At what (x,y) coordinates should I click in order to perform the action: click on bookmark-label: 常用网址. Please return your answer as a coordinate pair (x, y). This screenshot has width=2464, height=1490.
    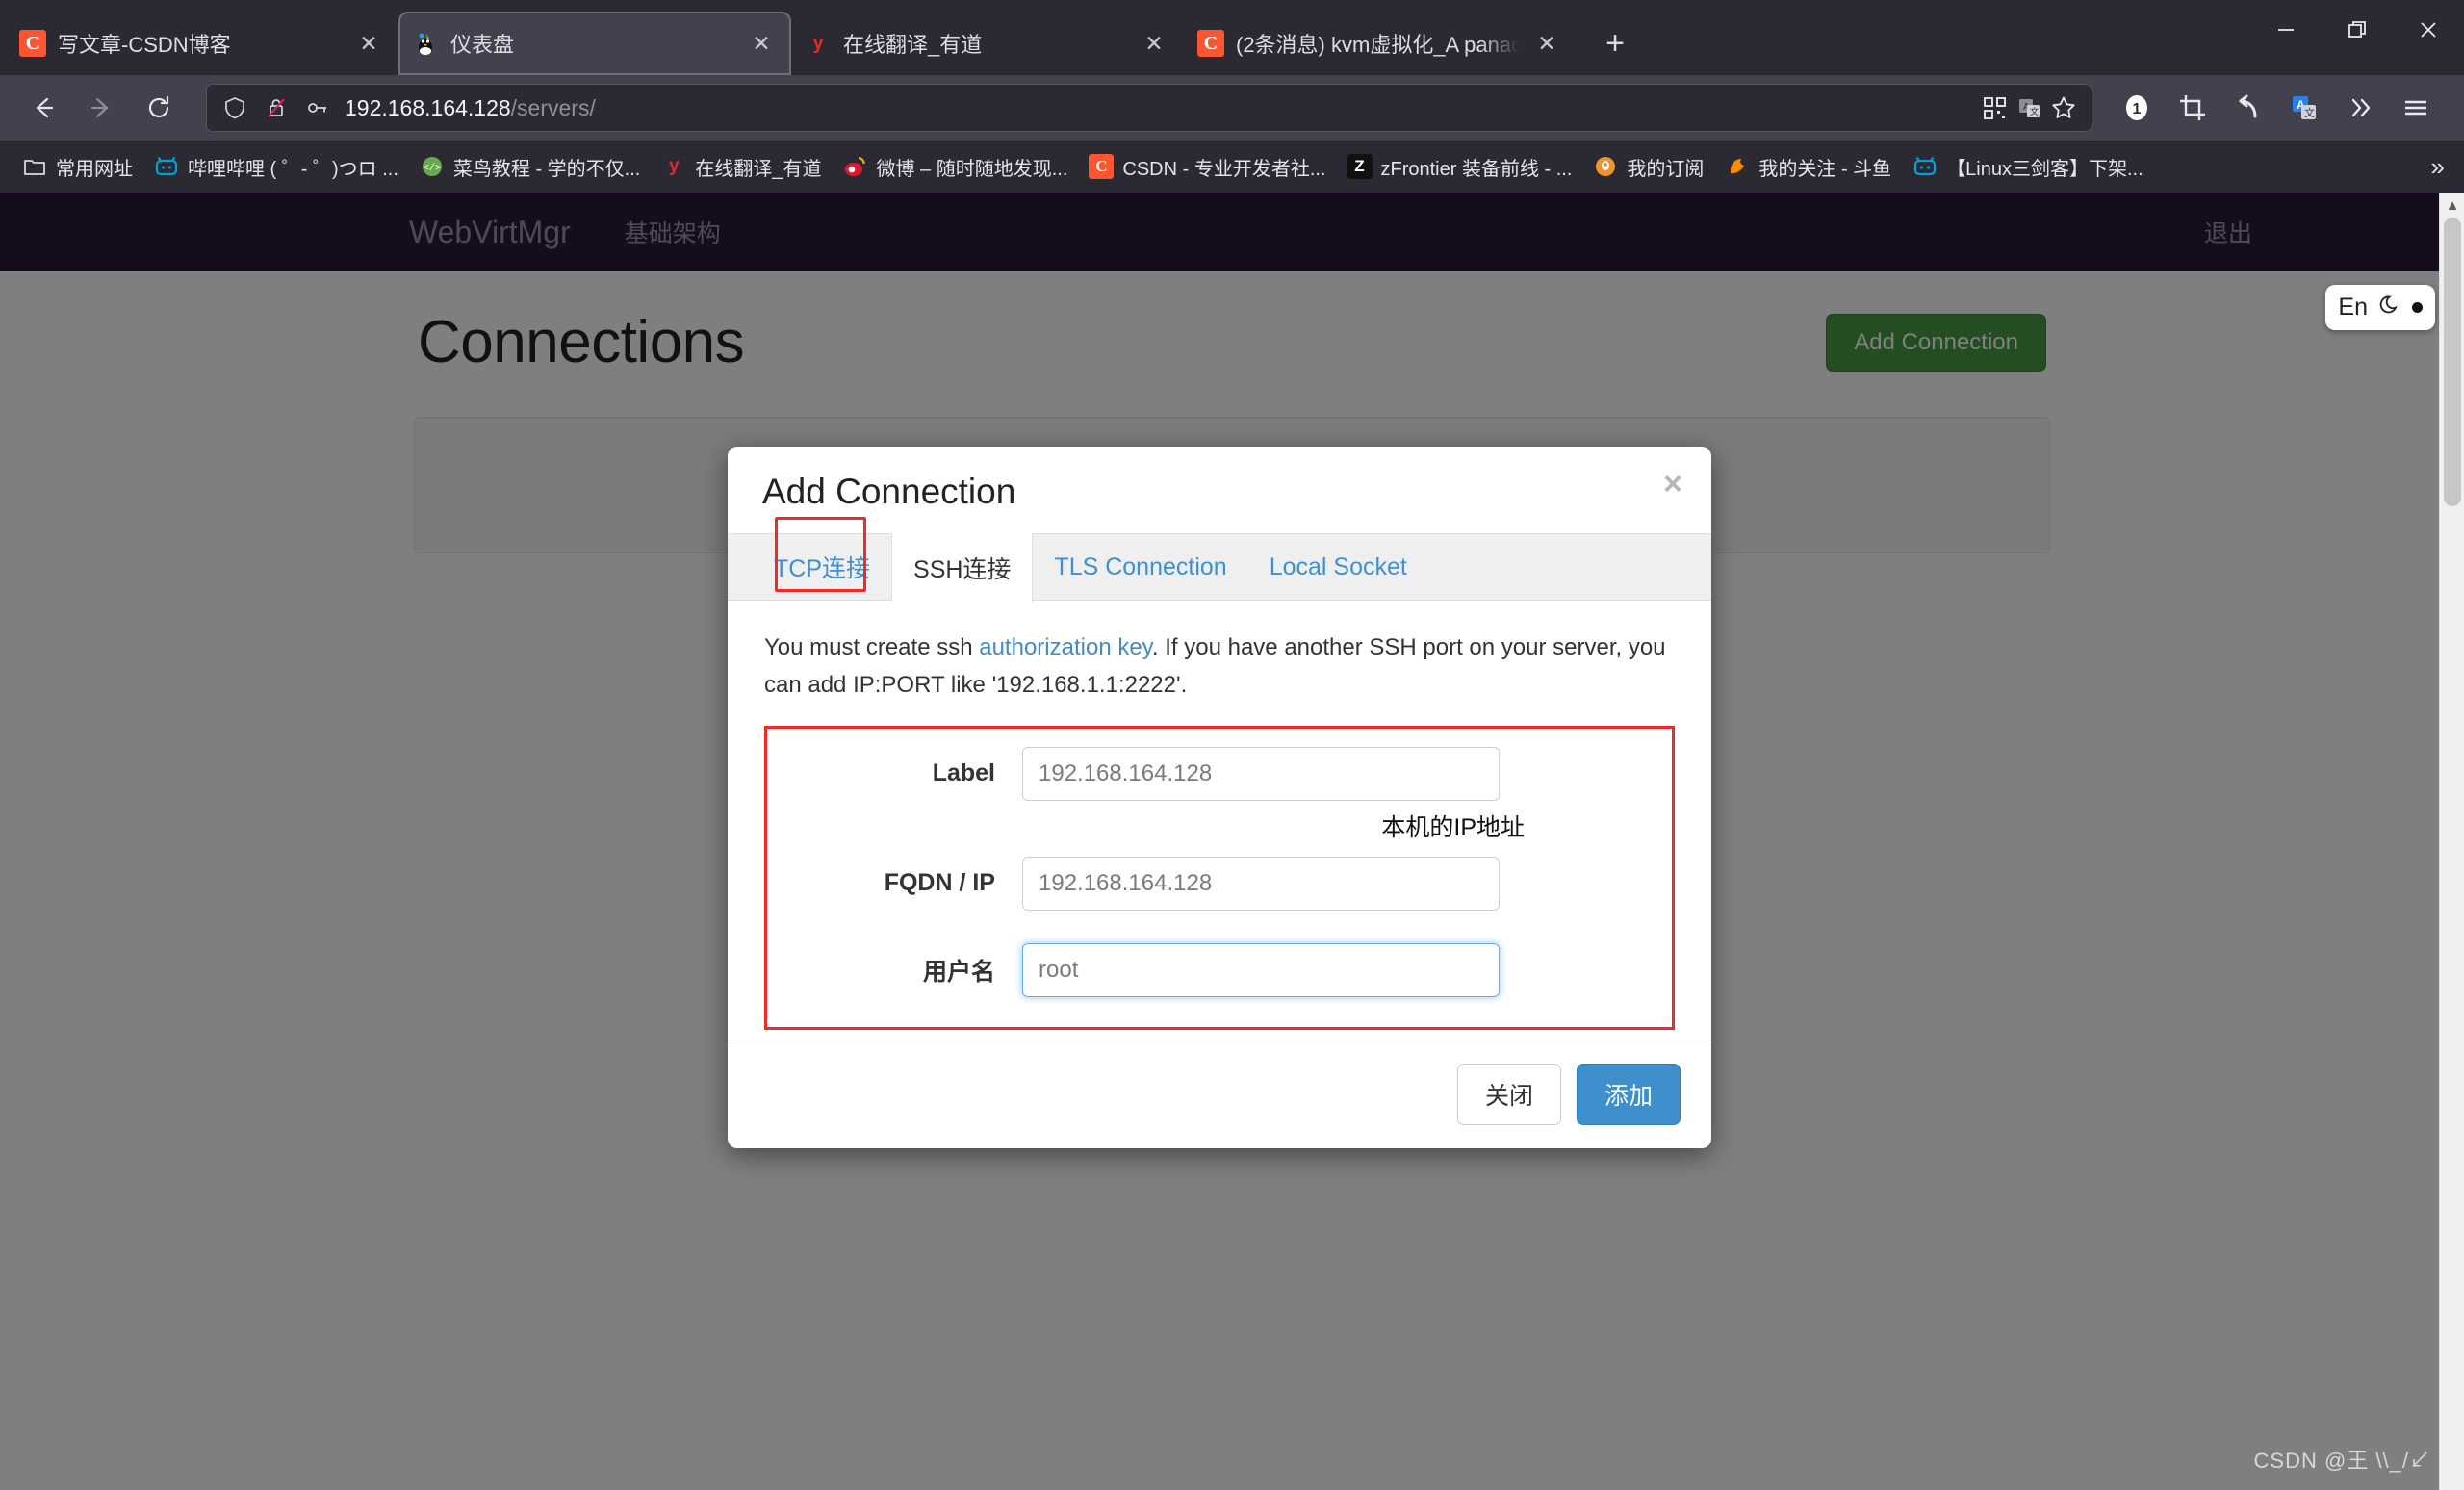
    Looking at the image, I should click on (94, 169).